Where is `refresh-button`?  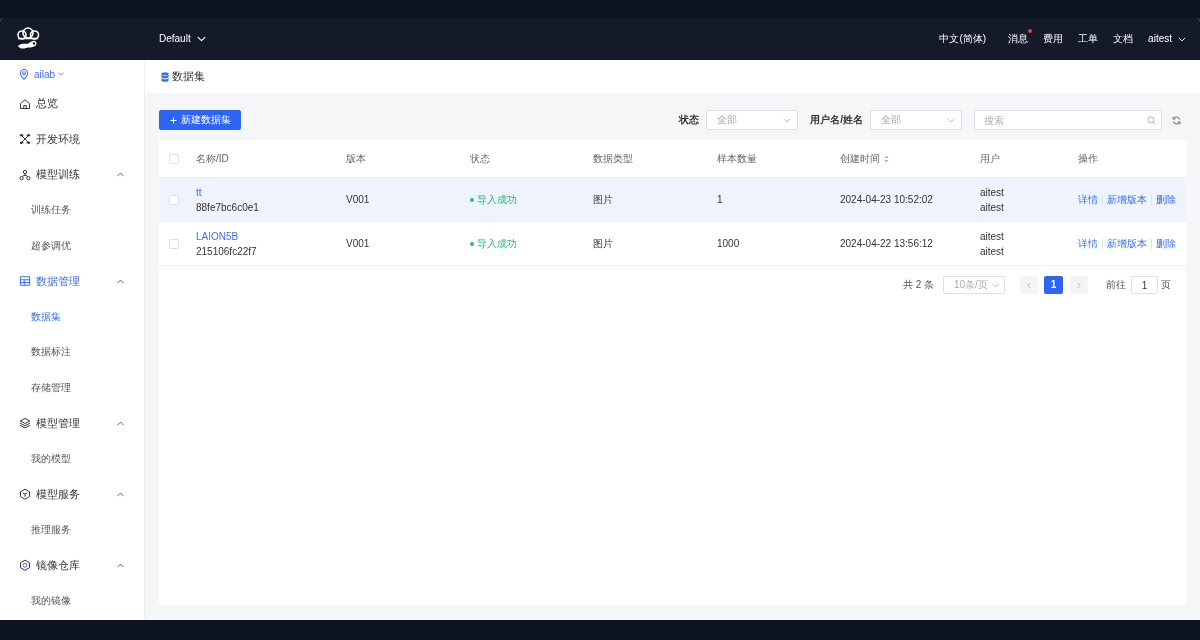
refresh-button is located at coordinates (1176, 120).